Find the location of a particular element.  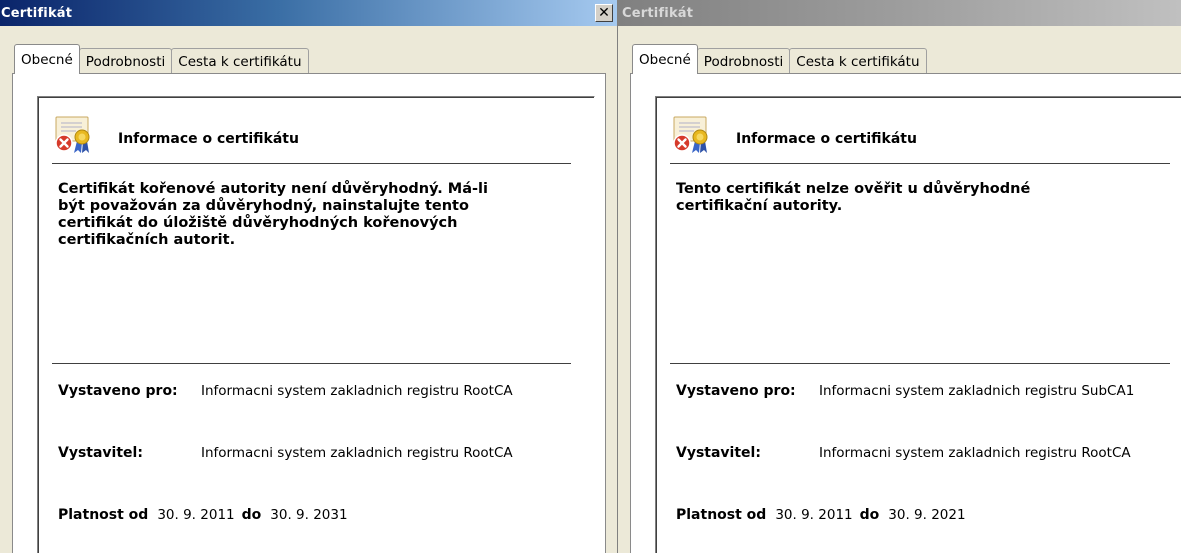

title-bar: Certifikát ✕ is located at coordinates (308, 13).